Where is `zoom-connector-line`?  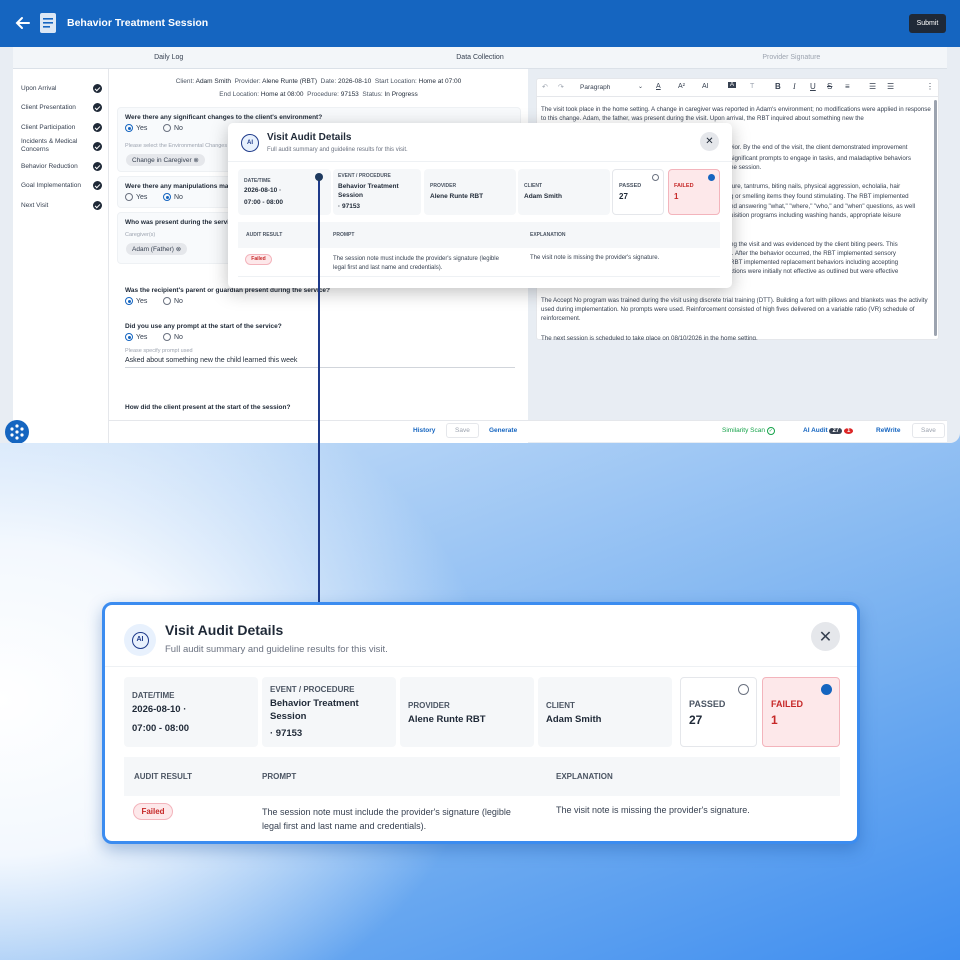 zoom-connector-line is located at coordinates (319, 391).